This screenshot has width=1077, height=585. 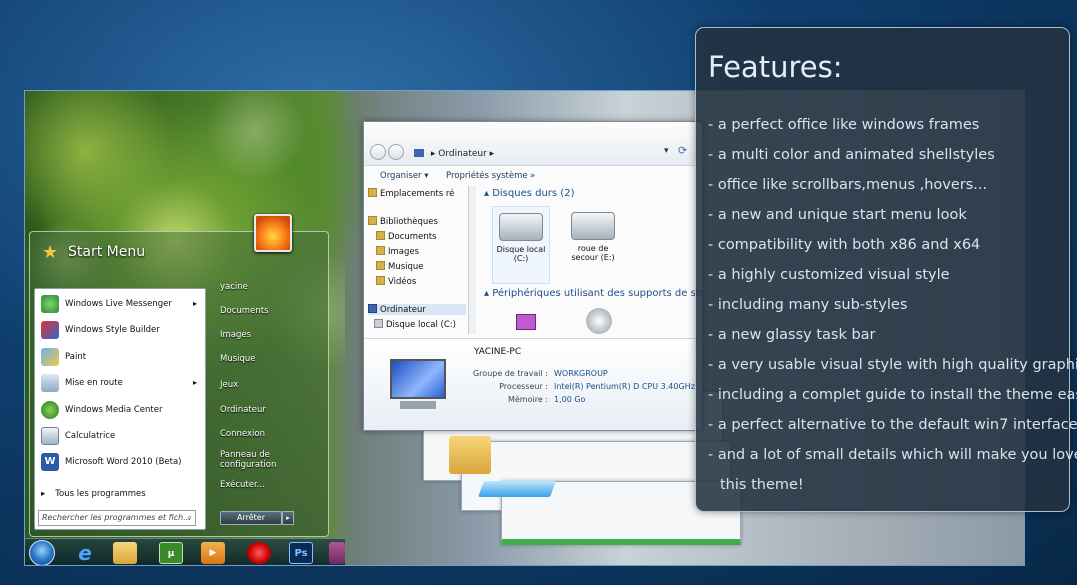 What do you see at coordinates (581, 373) in the screenshot?
I see `workgroup-value: WORKGROUP` at bounding box center [581, 373].